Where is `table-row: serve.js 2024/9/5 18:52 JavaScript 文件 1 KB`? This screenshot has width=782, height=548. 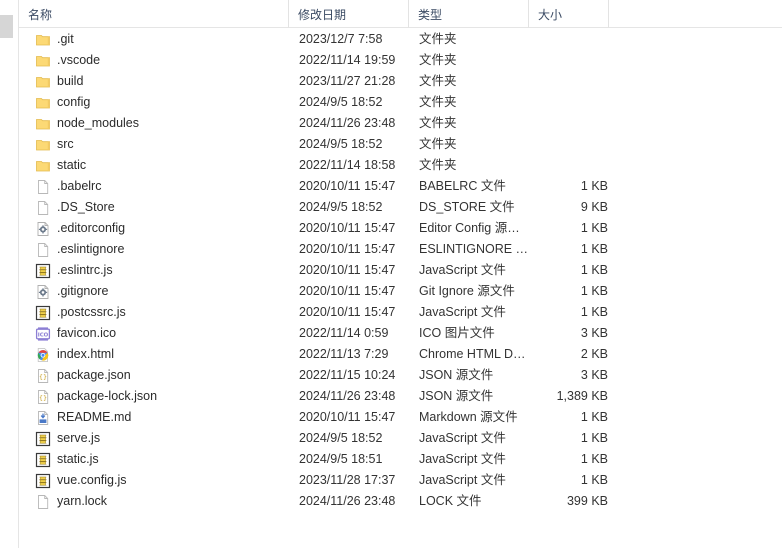
table-row: serve.js 2024/9/5 18:52 JavaScript 文件 1 KB is located at coordinates (400, 438).